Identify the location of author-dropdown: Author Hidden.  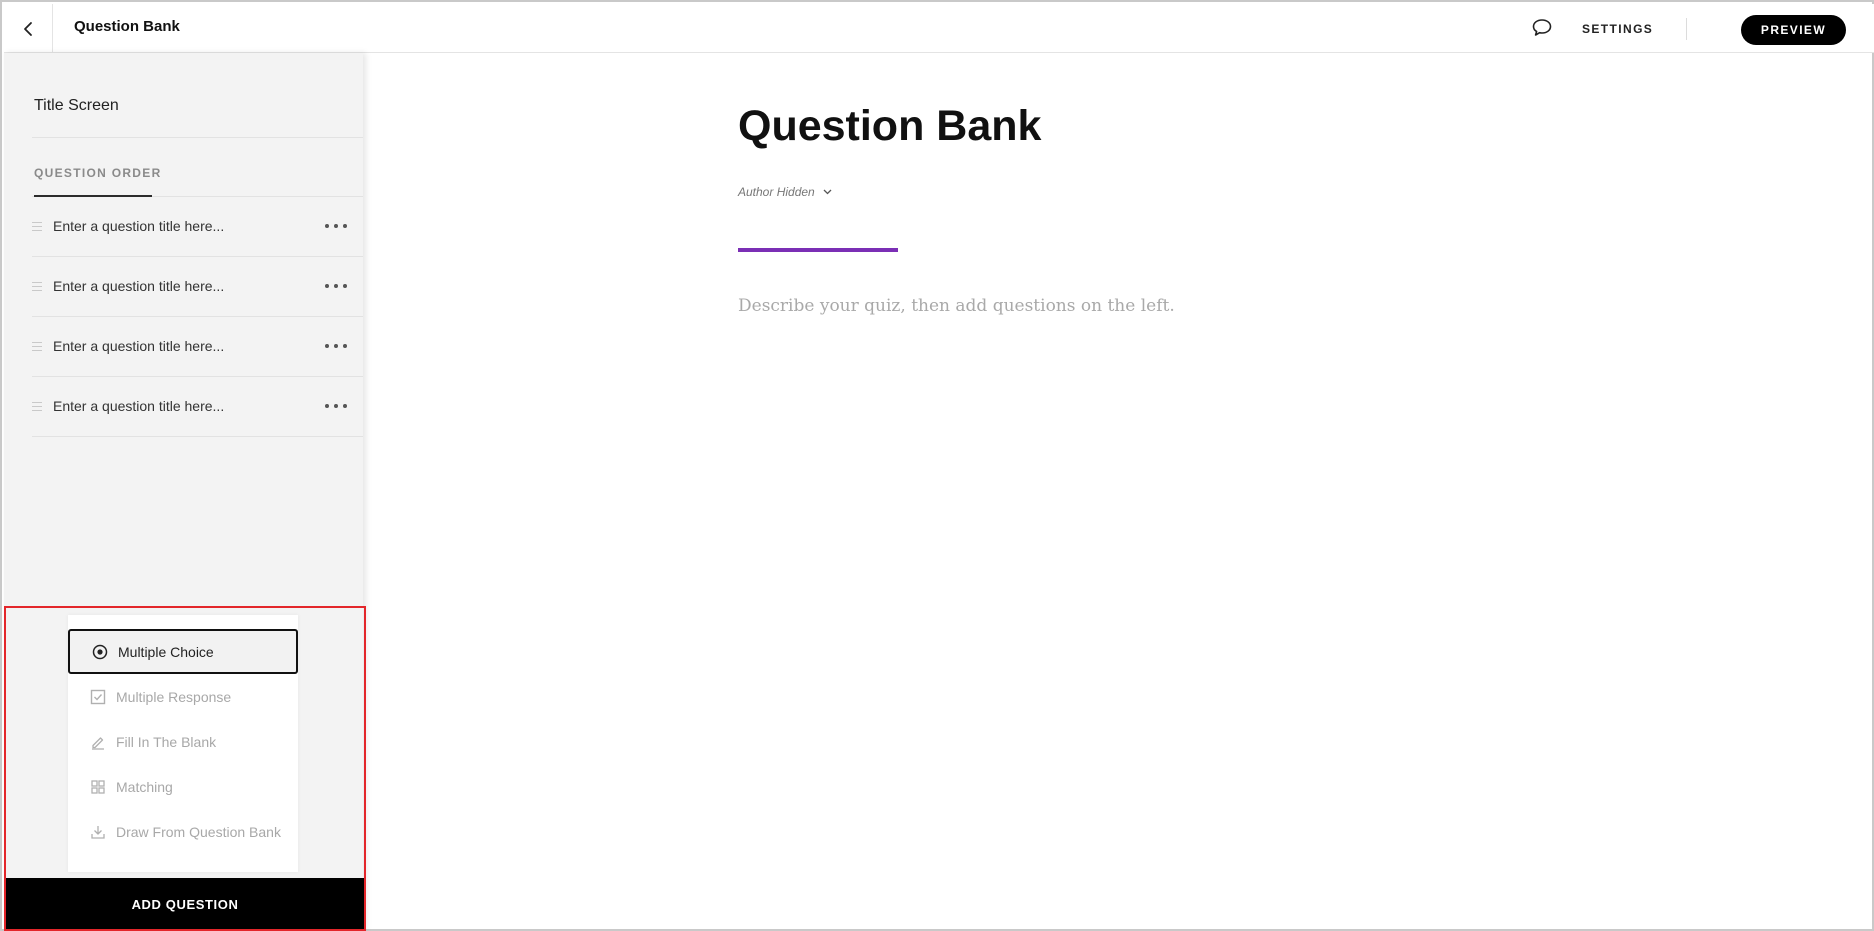
(785, 192).